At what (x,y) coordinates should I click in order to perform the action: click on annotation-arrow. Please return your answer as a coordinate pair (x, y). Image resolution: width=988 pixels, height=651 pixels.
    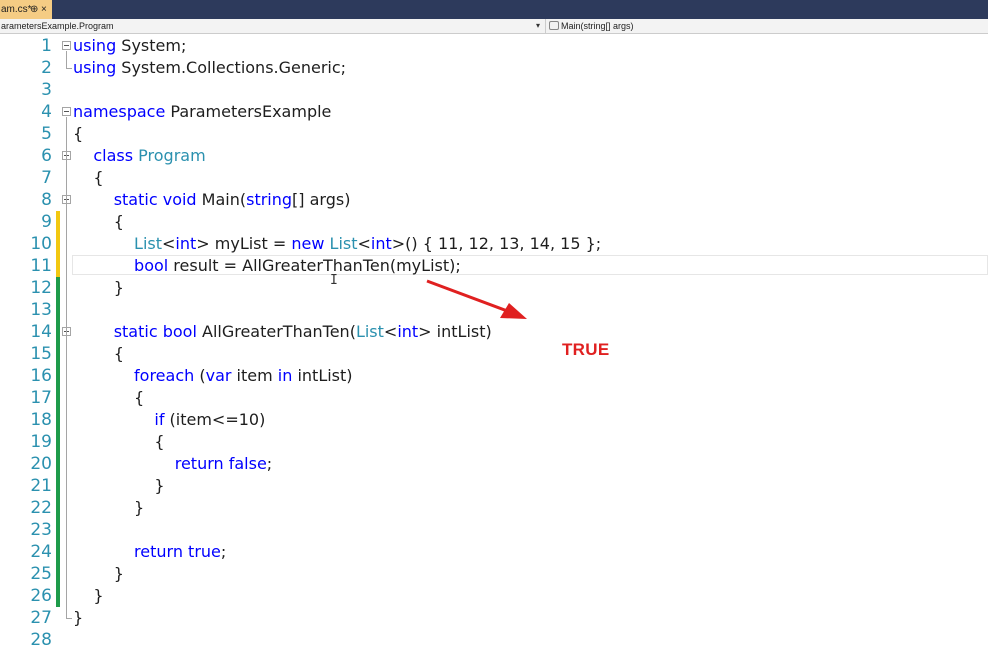
    Looking at the image, I should click on (476, 299).